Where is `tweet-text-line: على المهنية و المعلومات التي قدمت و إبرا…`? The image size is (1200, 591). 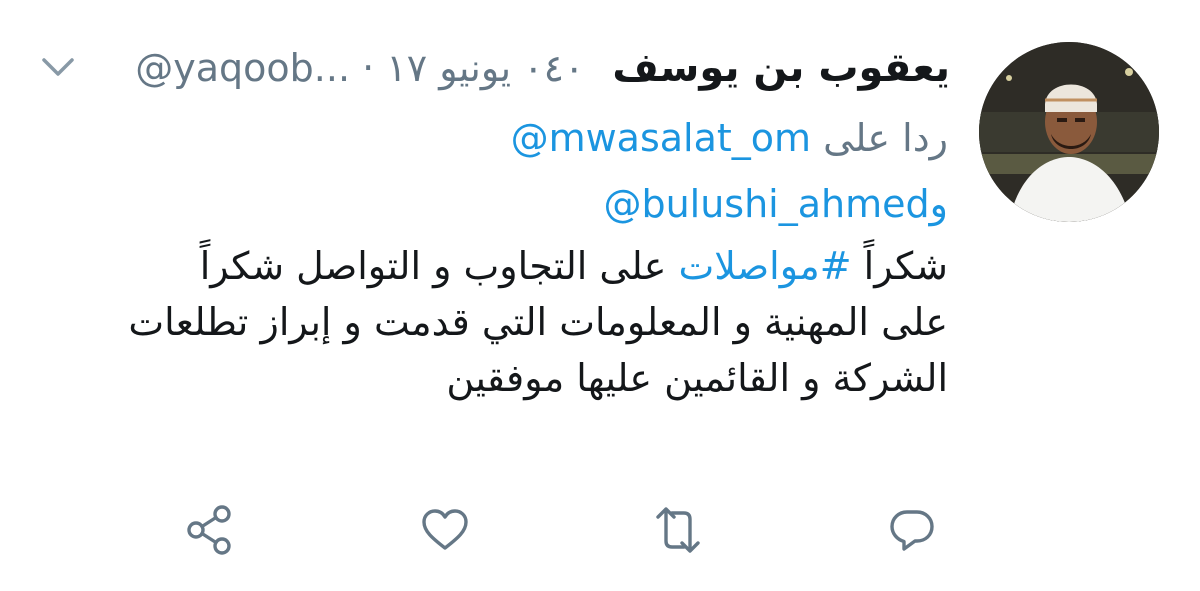 tweet-text-line: على المهنية و المعلومات التي قدمت و إبرا… is located at coordinates (538, 322).